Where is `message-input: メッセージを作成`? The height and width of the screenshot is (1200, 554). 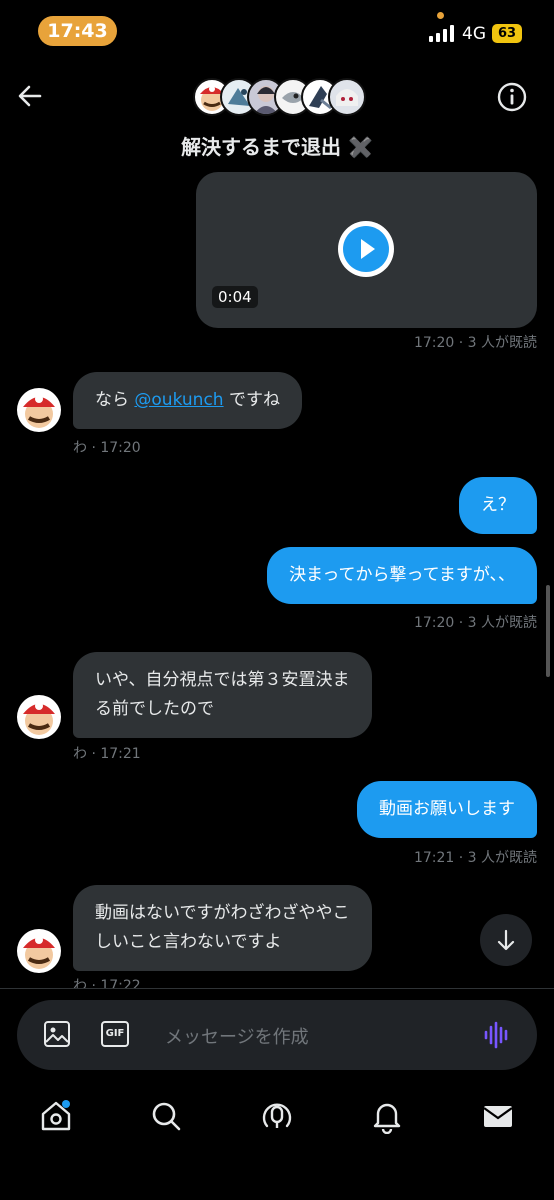
message-input: メッセージを作成 is located at coordinates (237, 1036).